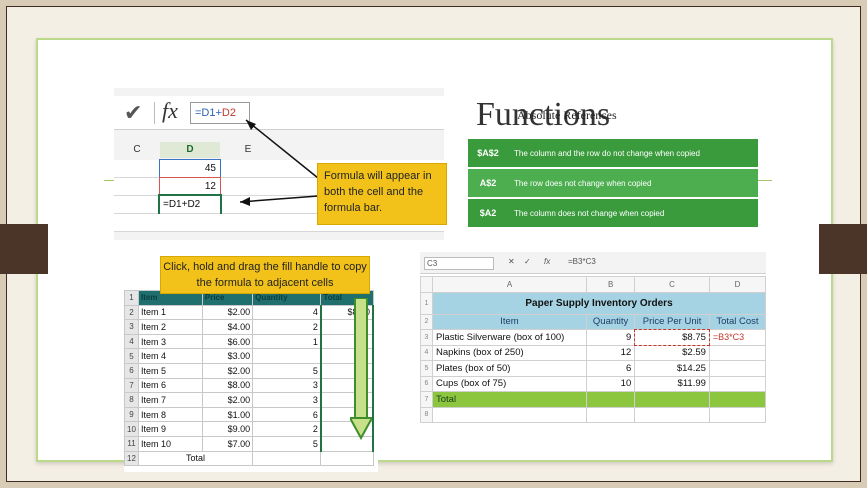  I want to click on title-row: 1 Paper Supply Inventory Orders, so click(593, 303).